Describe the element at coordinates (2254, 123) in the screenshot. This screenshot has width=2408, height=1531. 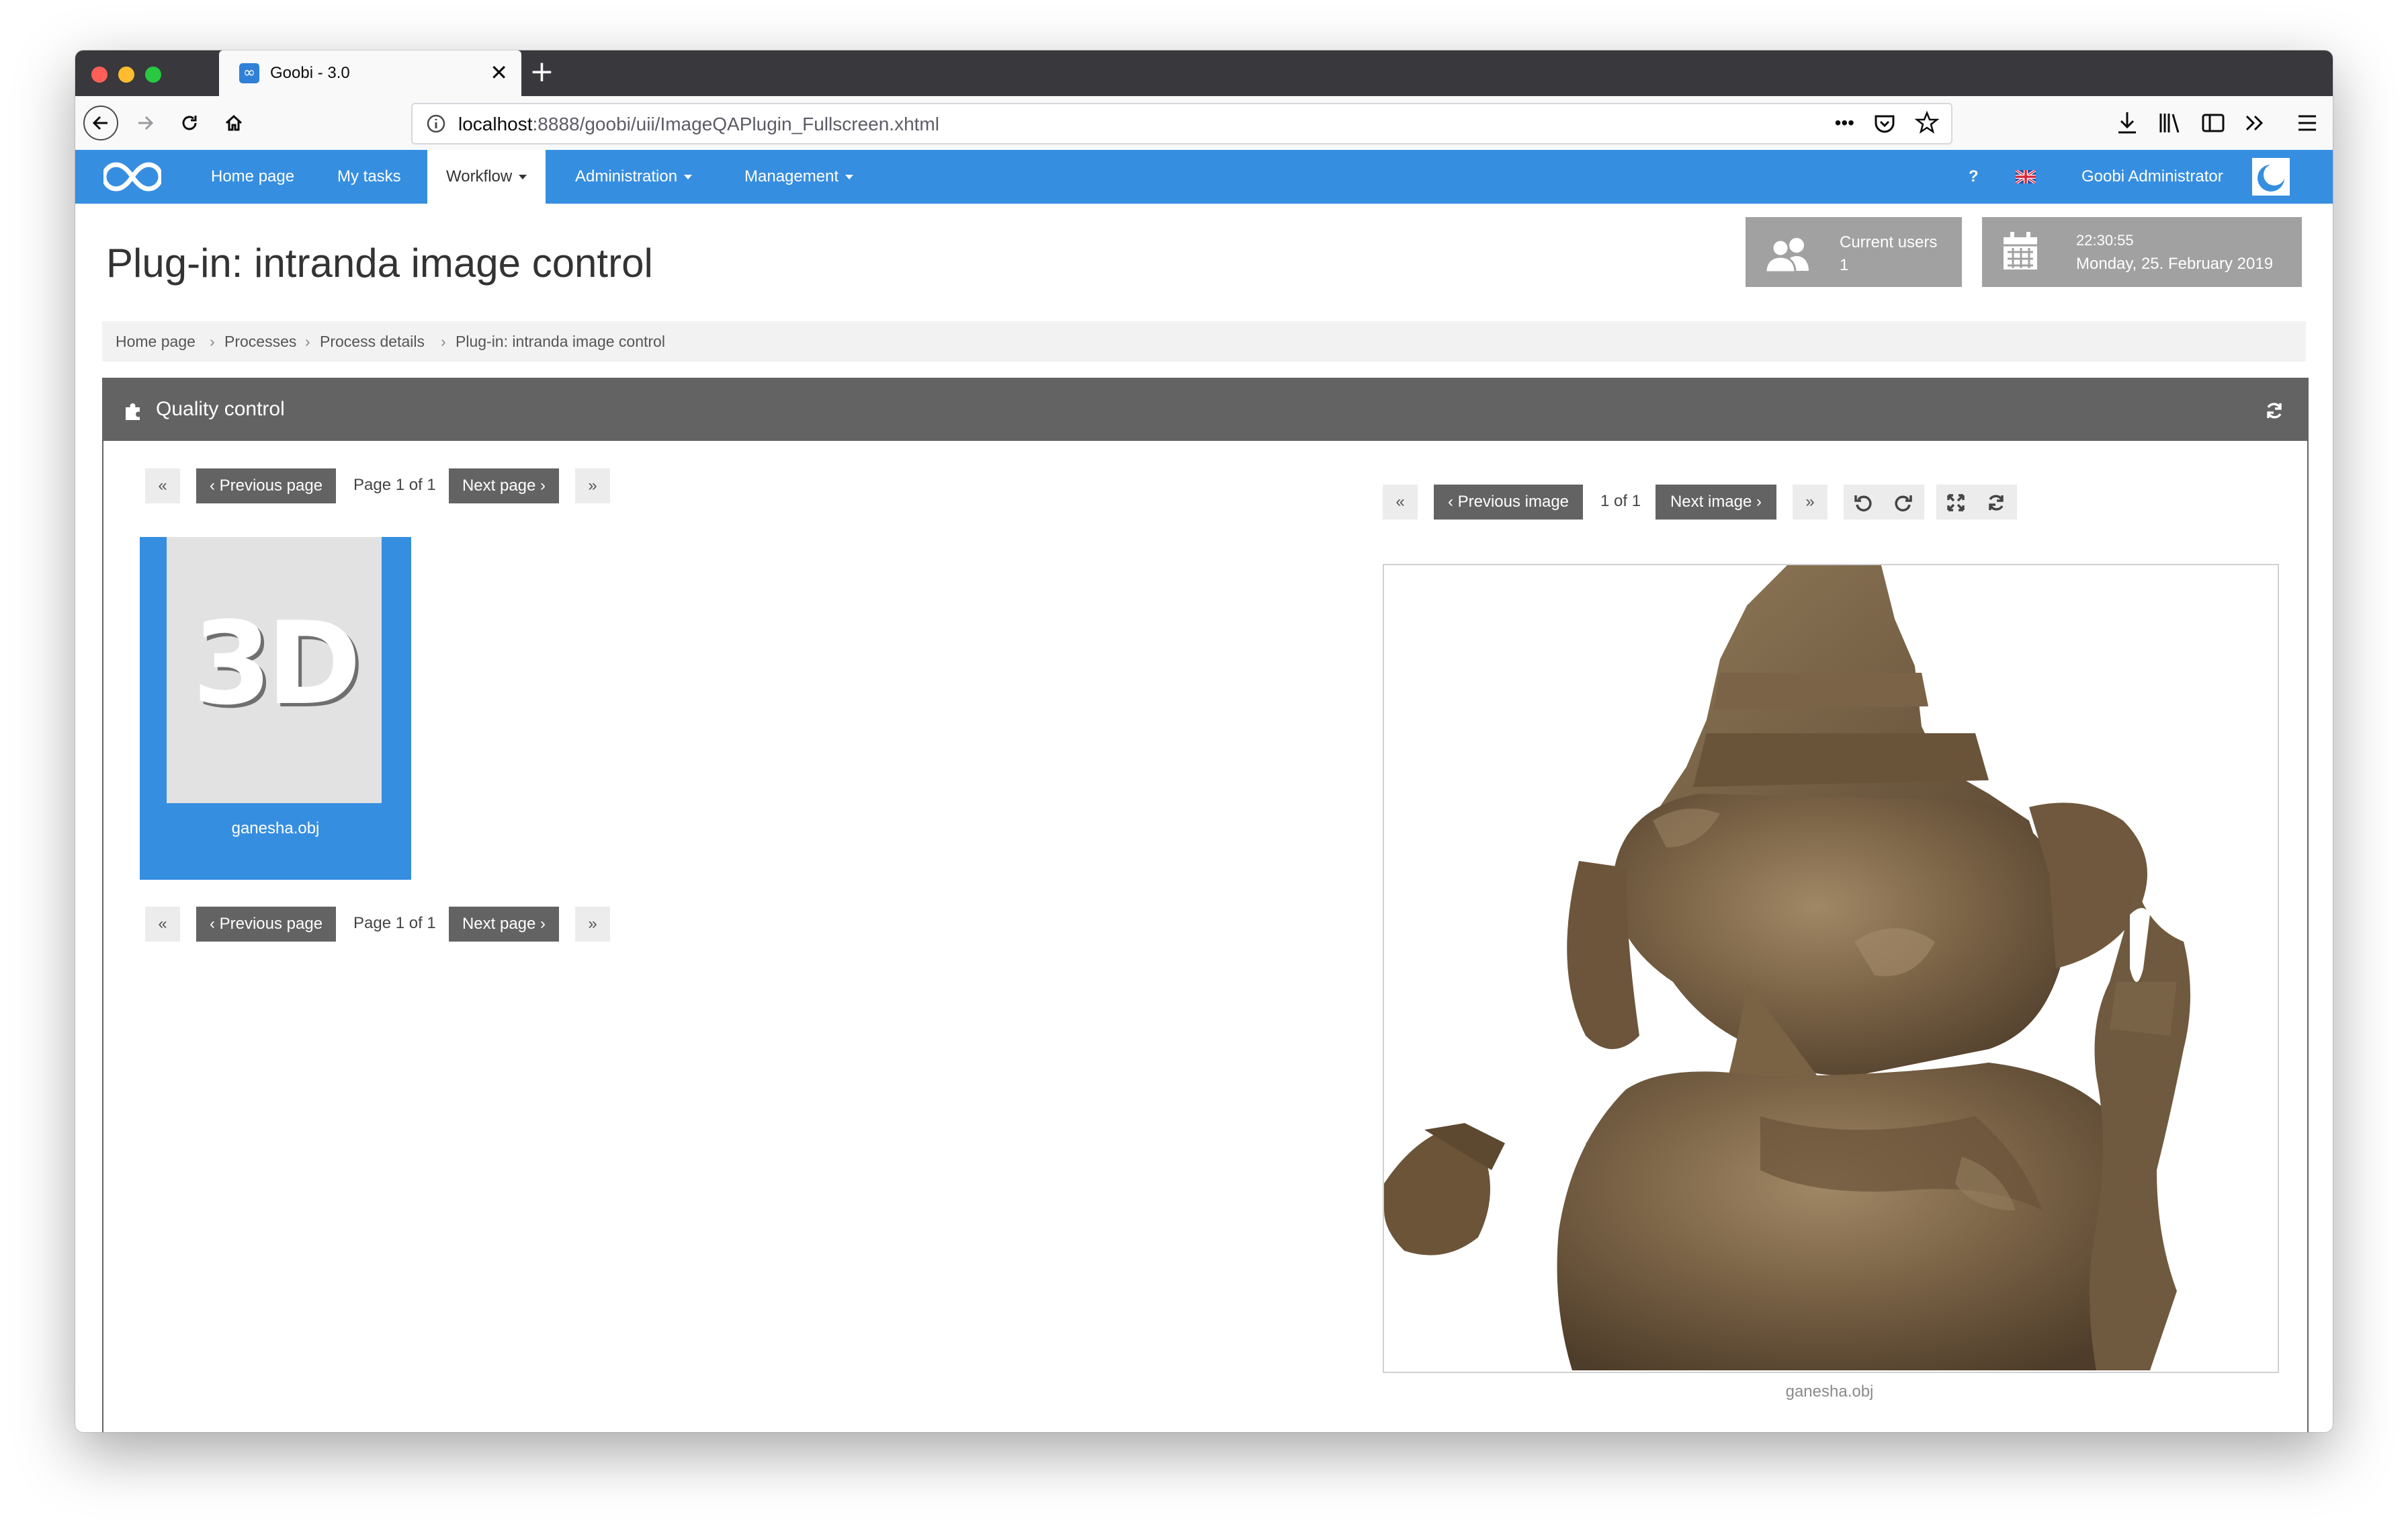
I see `overflow-chevrons-icon` at that location.